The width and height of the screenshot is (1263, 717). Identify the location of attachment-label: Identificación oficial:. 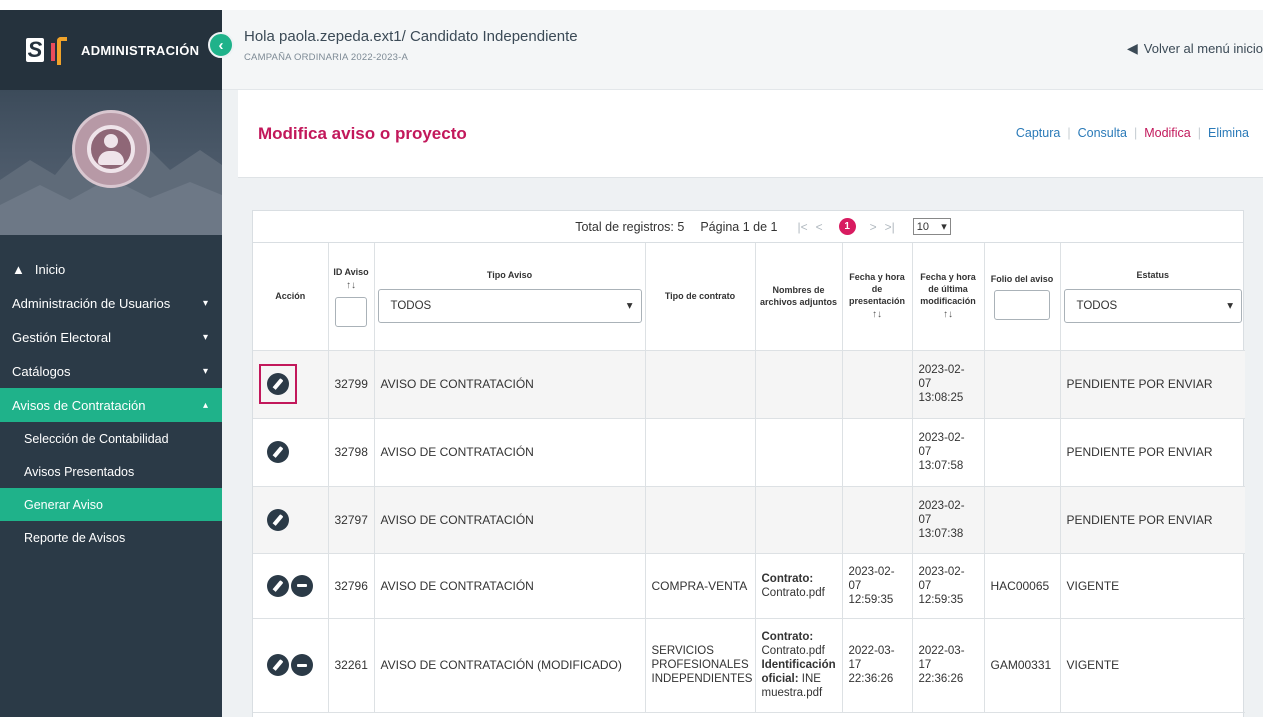
(798, 672).